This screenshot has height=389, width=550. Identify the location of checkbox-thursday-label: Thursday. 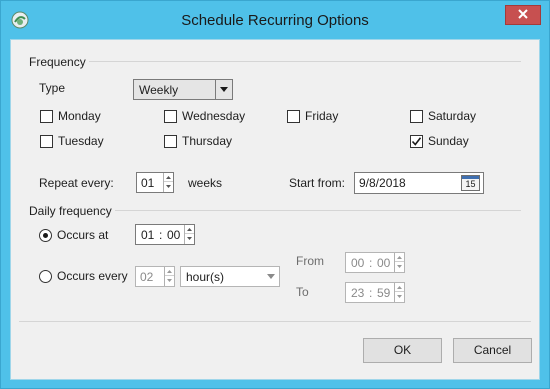
(207, 141).